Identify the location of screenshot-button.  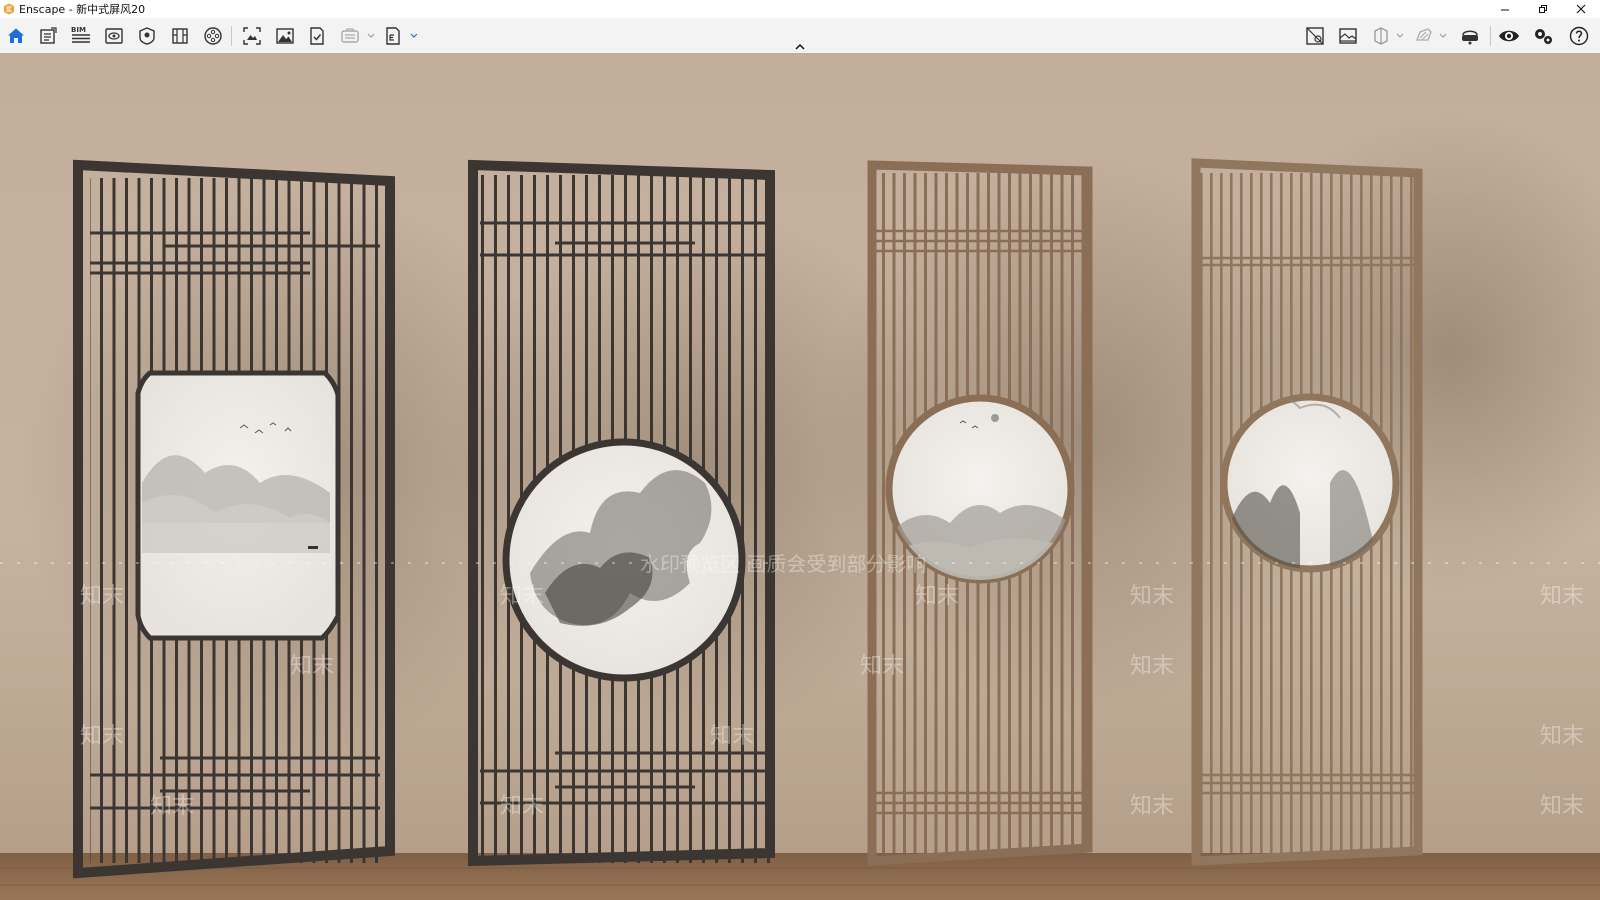
(252, 36).